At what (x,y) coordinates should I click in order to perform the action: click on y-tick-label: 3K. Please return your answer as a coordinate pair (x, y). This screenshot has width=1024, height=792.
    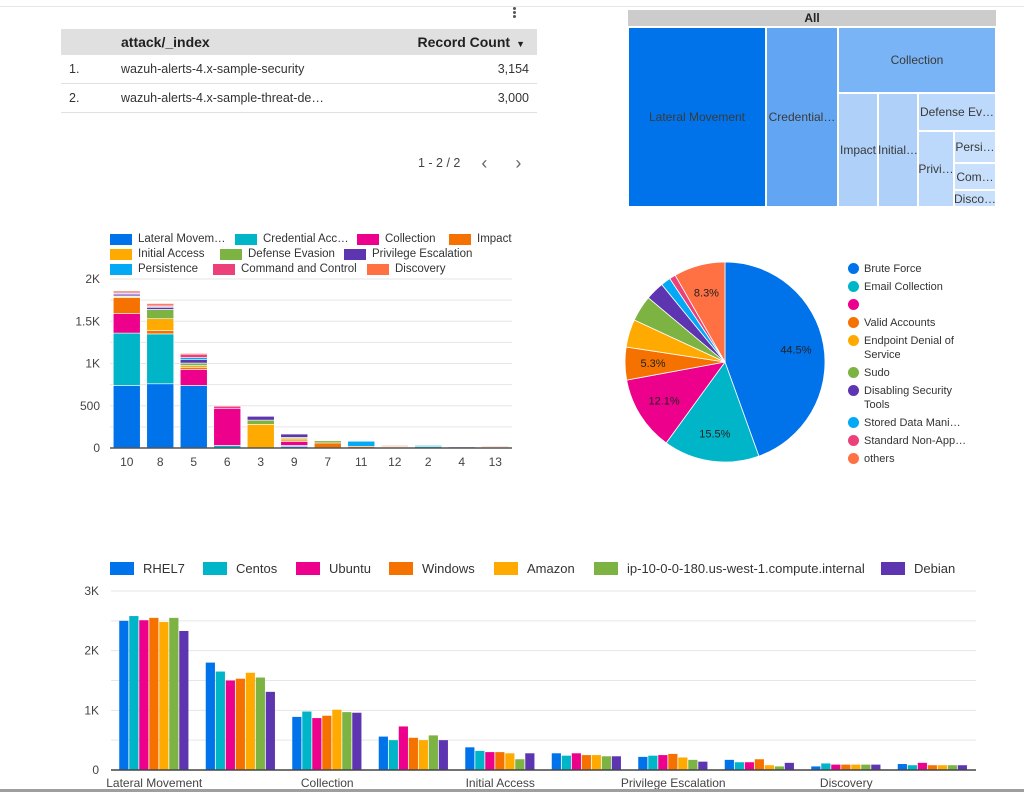
    Looking at the image, I should click on (91, 591).